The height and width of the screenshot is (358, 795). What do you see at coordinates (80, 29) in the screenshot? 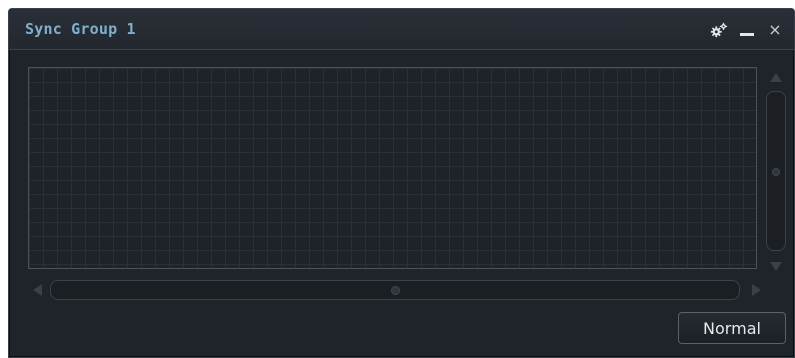
I see `window-title: Sync Group 1` at bounding box center [80, 29].